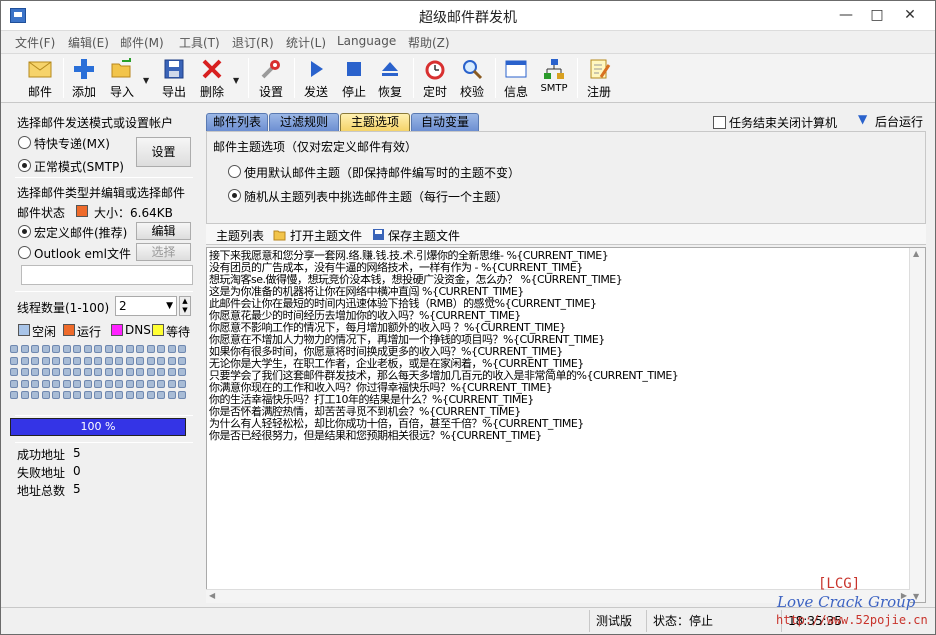  Describe the element at coordinates (122, 79) in the screenshot. I see `import-button: 导入` at that location.